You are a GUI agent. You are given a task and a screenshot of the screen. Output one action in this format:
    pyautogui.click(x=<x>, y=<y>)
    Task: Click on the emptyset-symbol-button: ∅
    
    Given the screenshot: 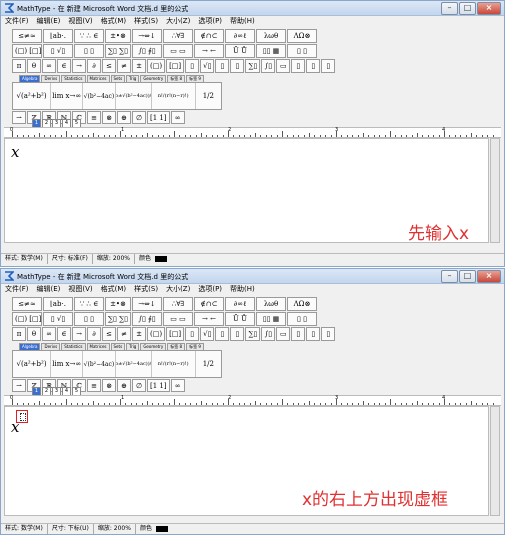 What is the action you would take?
    pyautogui.click(x=139, y=385)
    